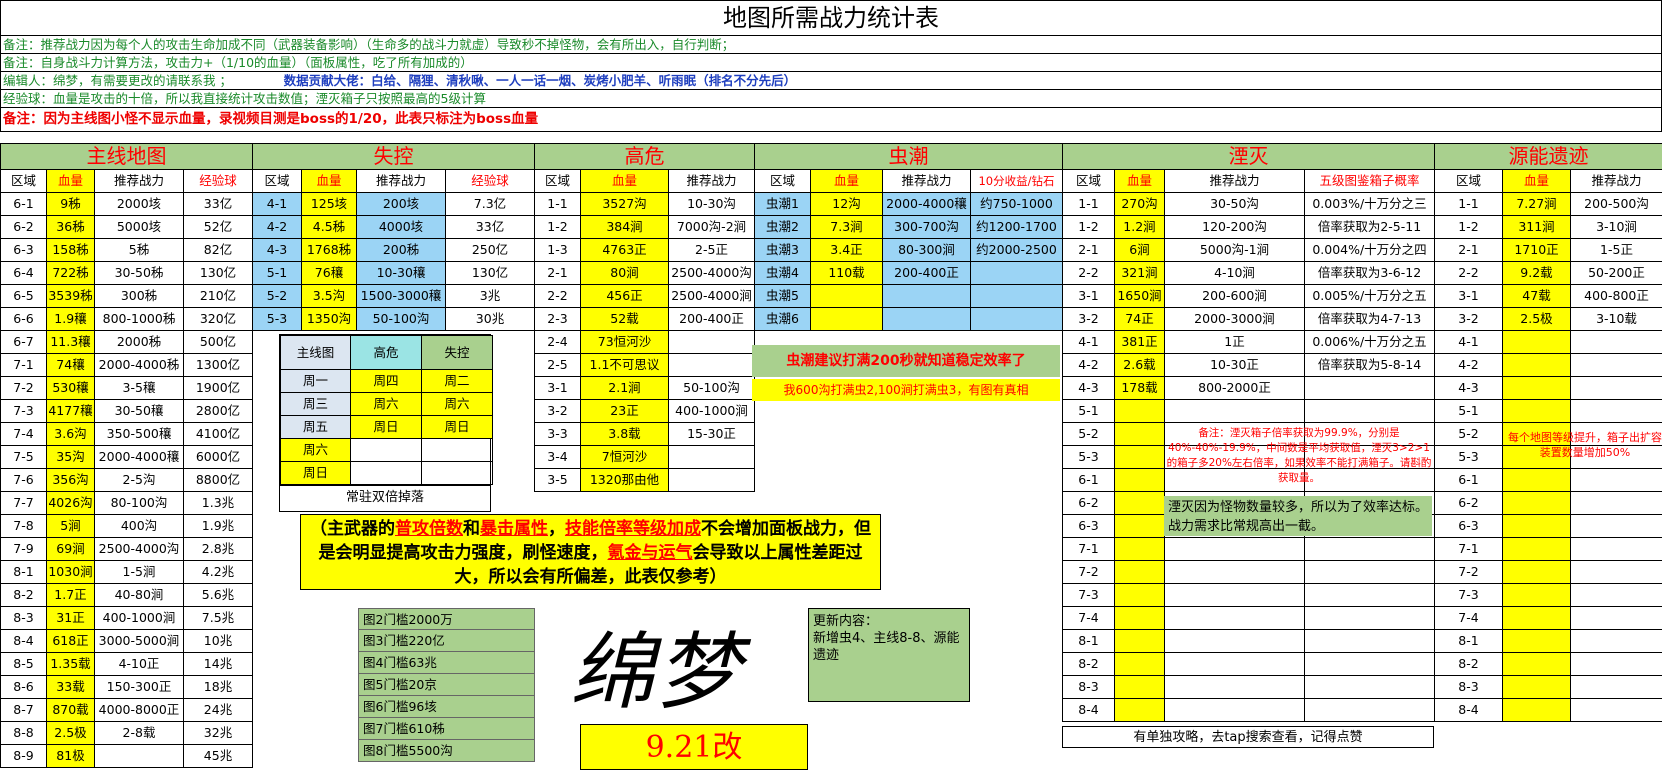  What do you see at coordinates (1548, 250) in the screenshot?
I see `yuanneng-row: 2-1 1710正 1-5正` at bounding box center [1548, 250].